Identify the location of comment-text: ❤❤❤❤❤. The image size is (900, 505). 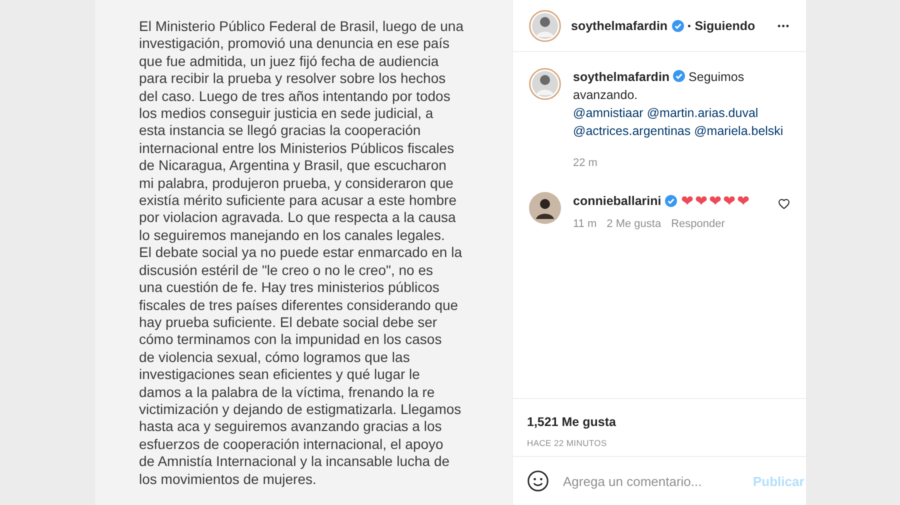
(716, 201).